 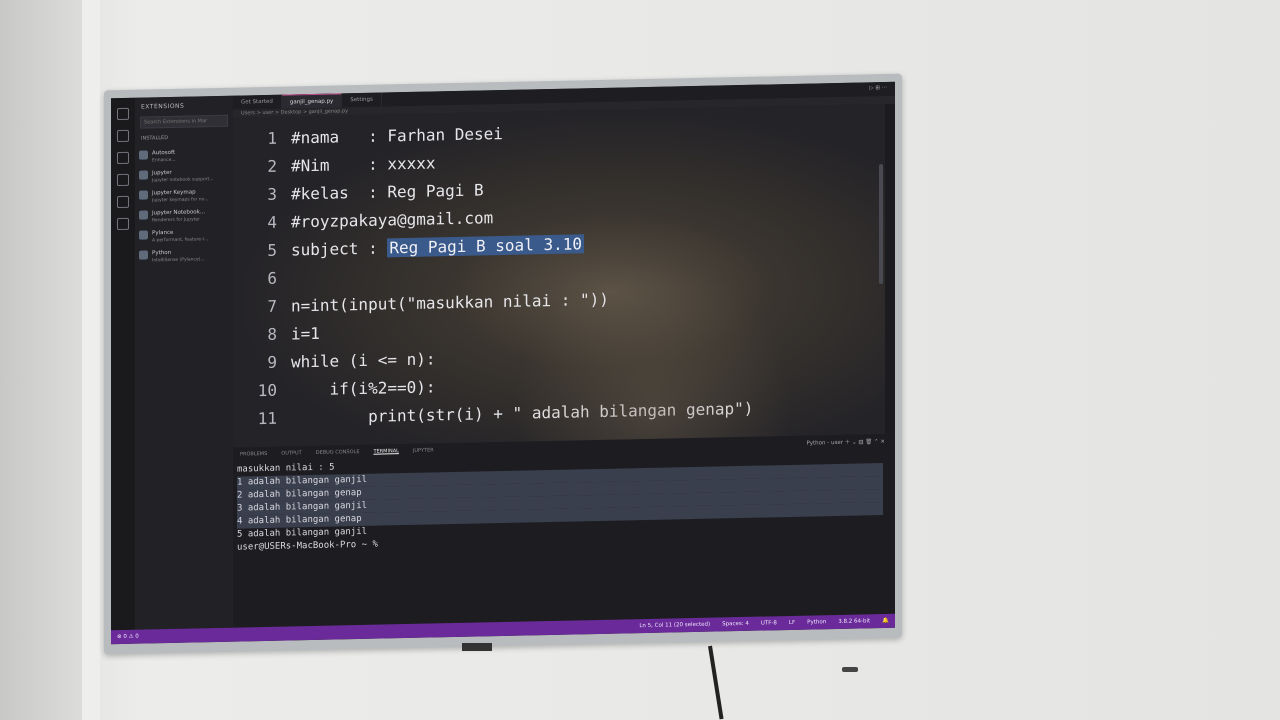 I want to click on line-number: 8, so click(x=272, y=334).